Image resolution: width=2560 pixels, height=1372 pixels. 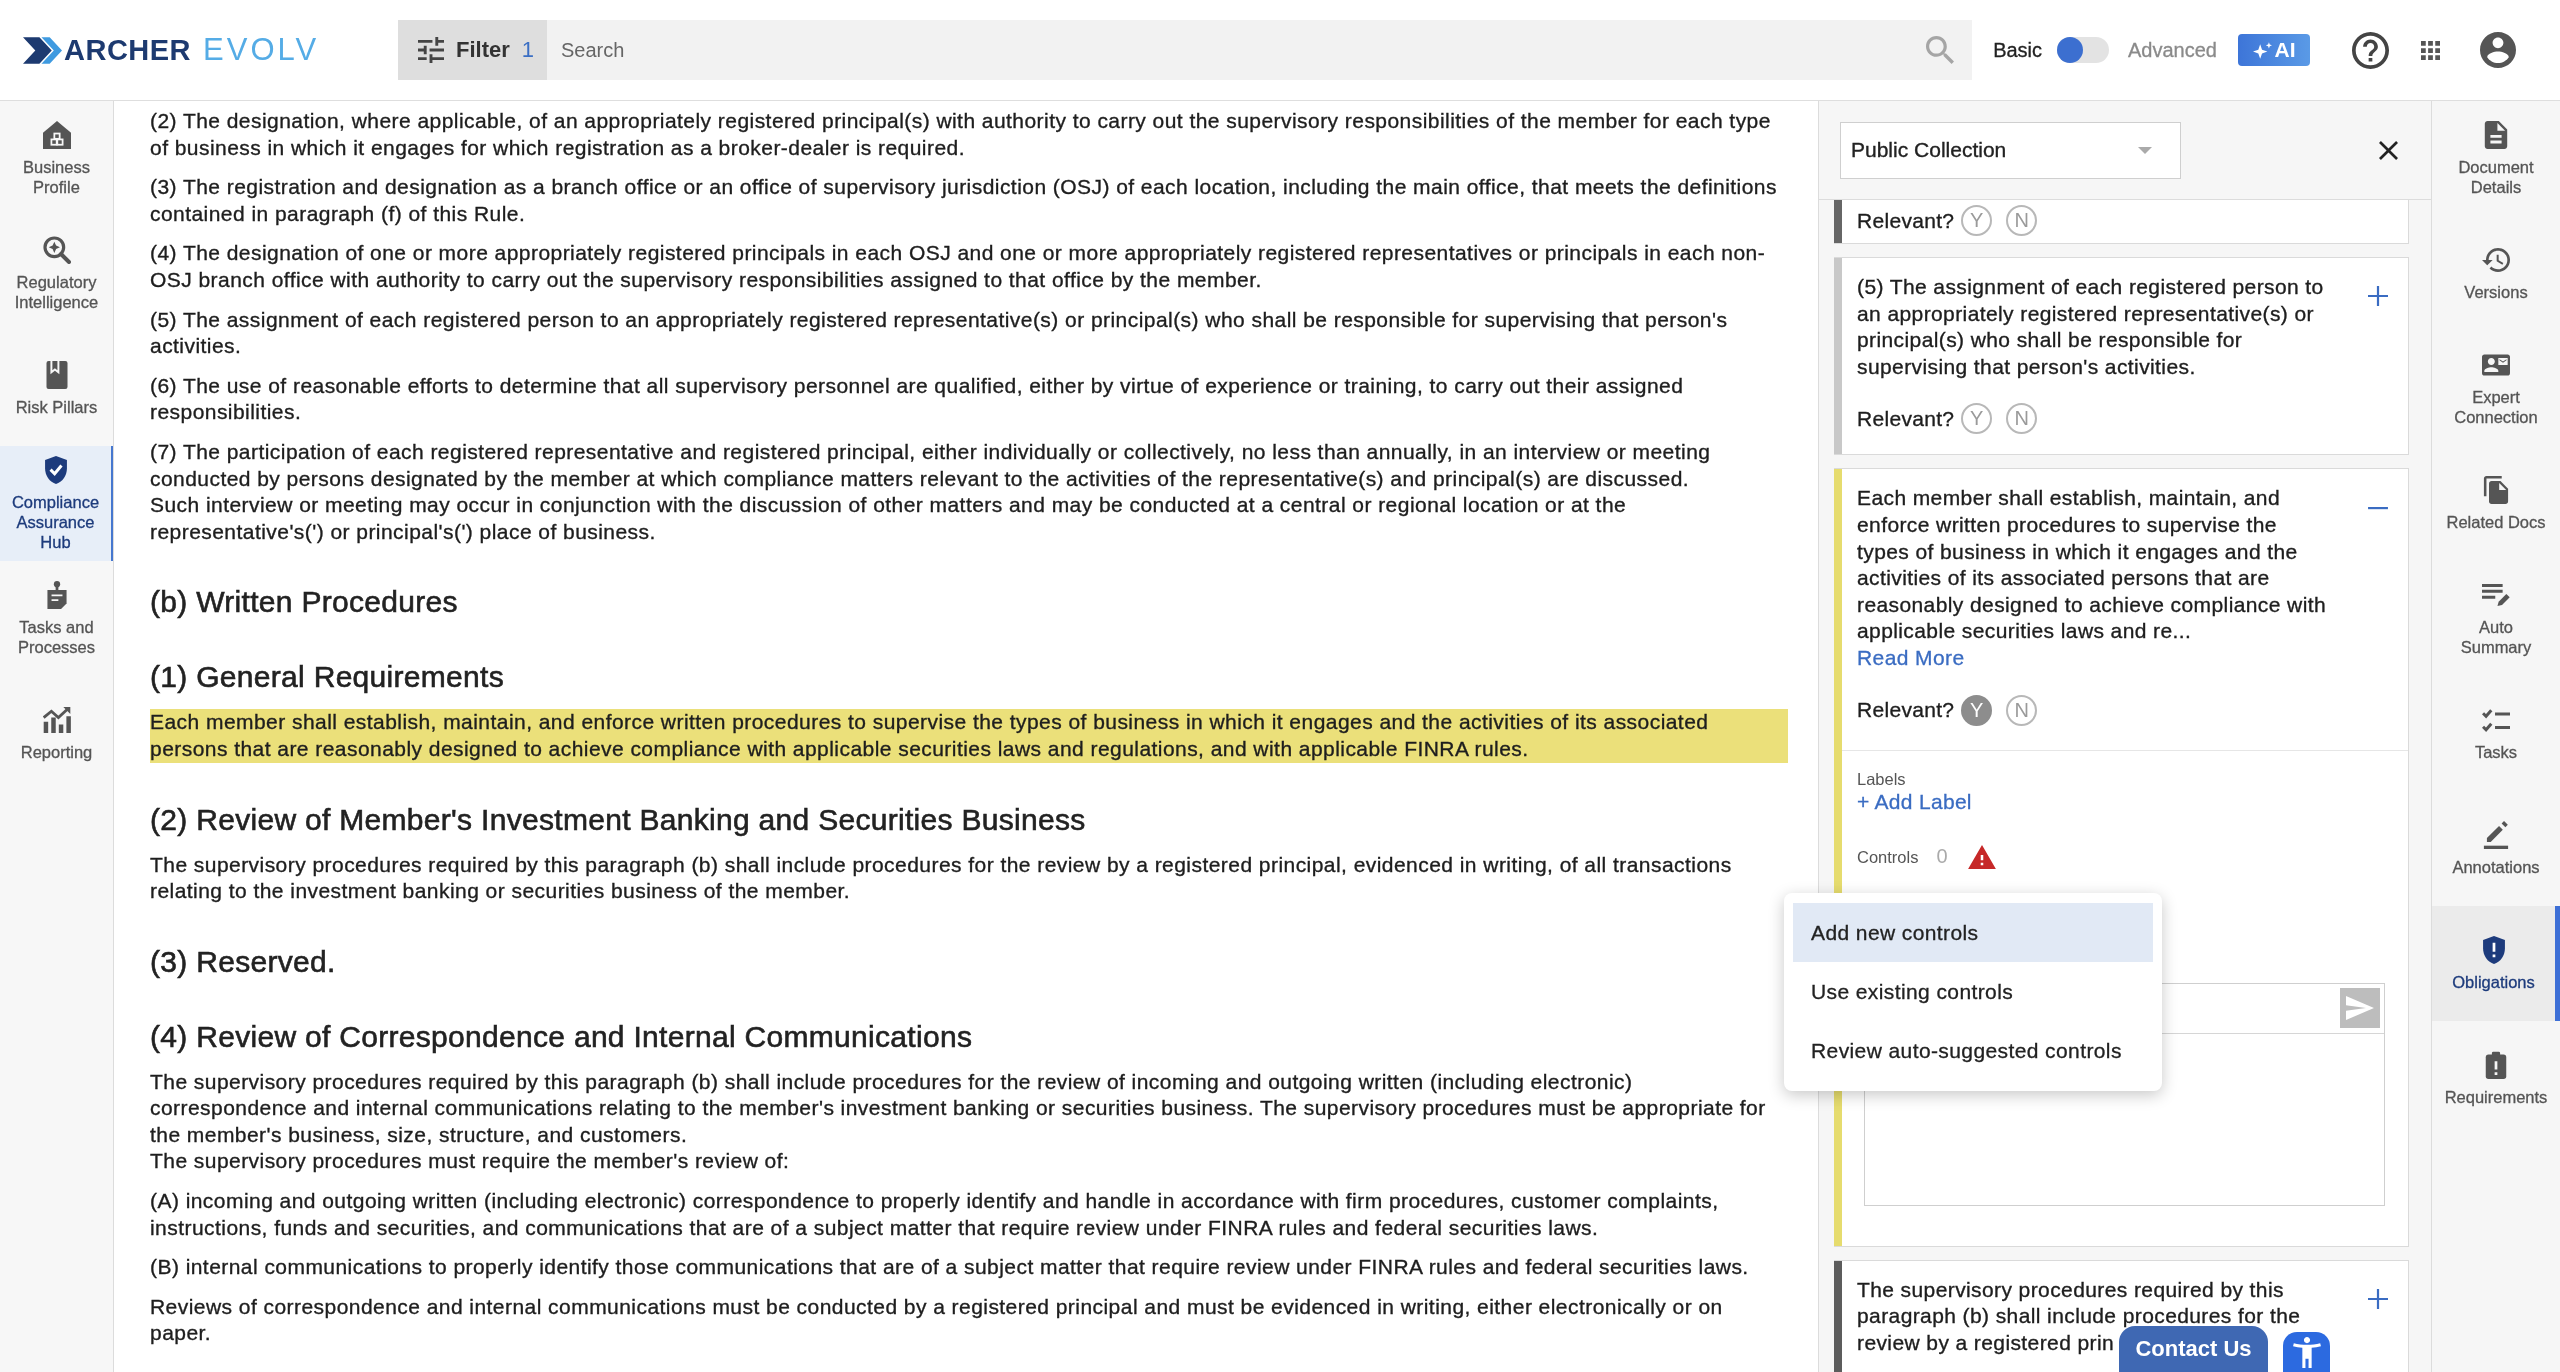 What do you see at coordinates (950, 1267) in the screenshot?
I see `paragraph-text: (B) internal communications to properly identify those communications that are of a subject matter that require review under FINRA rules and federal securities laws.` at bounding box center [950, 1267].